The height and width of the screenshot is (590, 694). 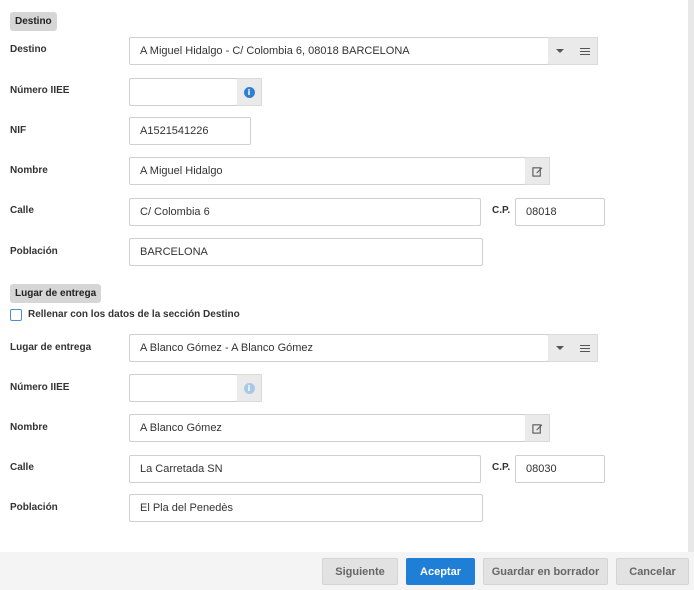 I want to click on destino-nombre-input: A Miguel Hidalgo, so click(x=327, y=171).